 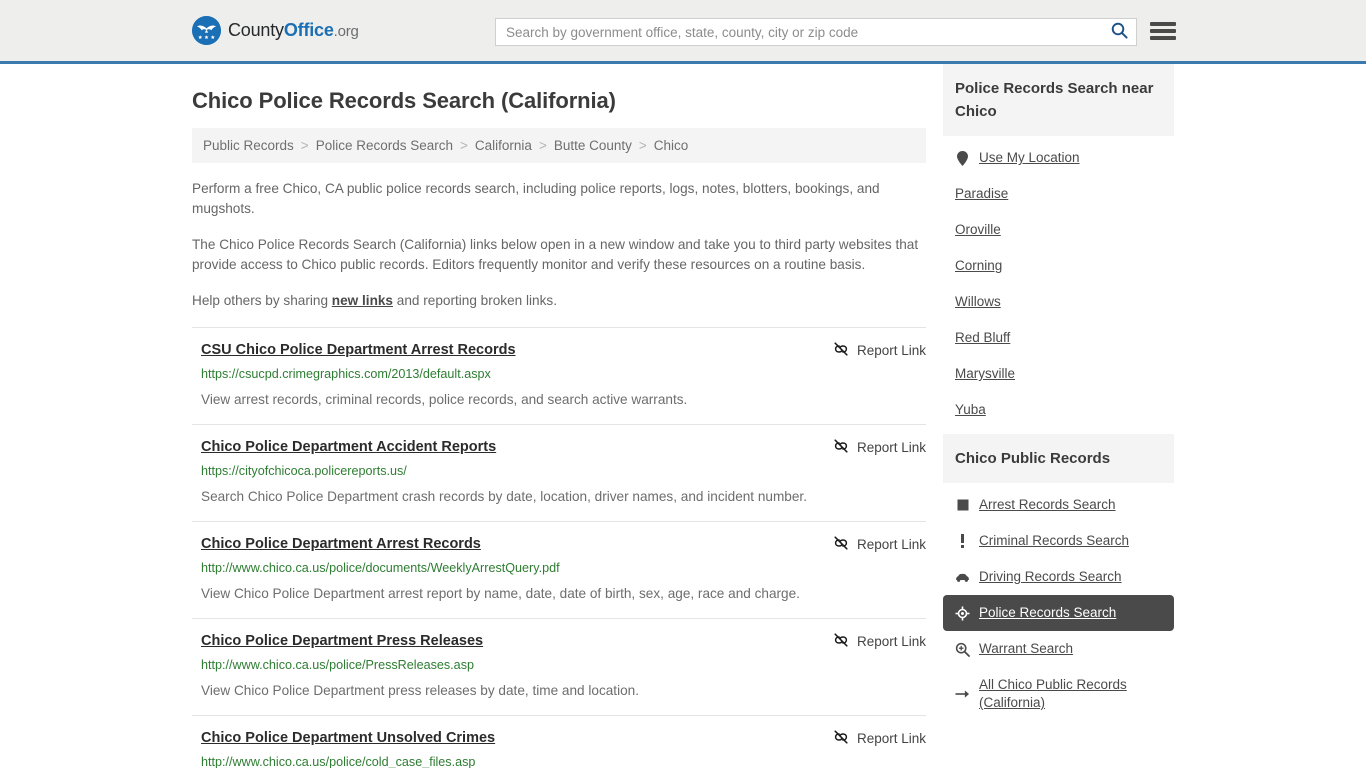 I want to click on page-title: Chico Police Records Search (California), so click(x=404, y=100).